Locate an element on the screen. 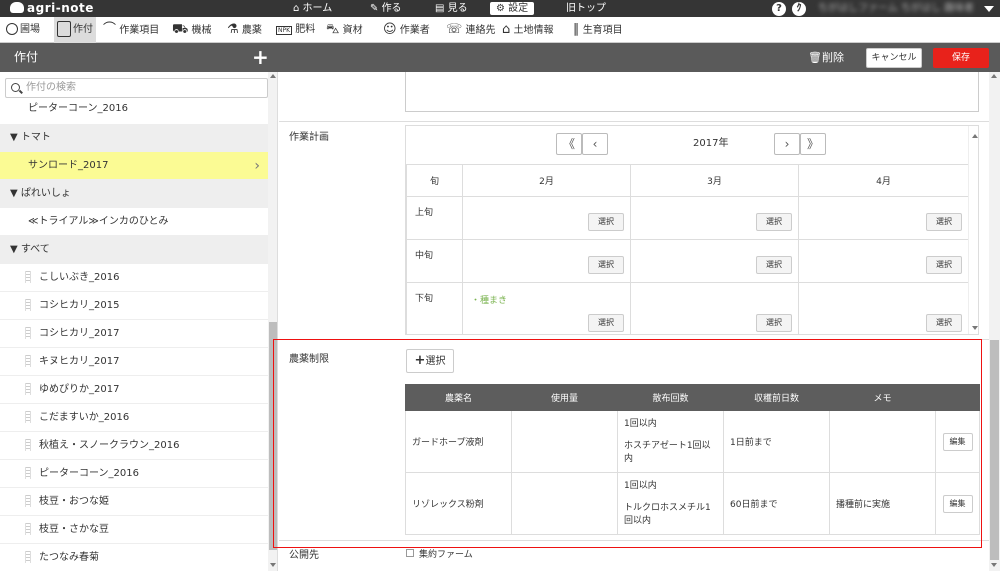 This screenshot has width=1000, height=571. menu-machine: ⛟ 機械 is located at coordinates (192, 30).